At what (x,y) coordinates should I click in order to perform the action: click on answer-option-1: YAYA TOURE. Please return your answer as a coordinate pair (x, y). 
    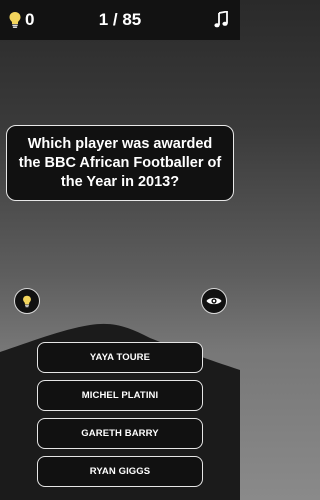
    Looking at the image, I should click on (120, 357).